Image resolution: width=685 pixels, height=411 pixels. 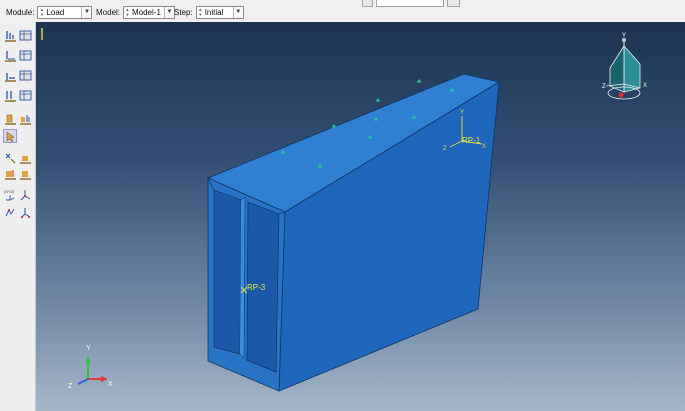 What do you see at coordinates (83, 381) in the screenshot?
I see `triad-z-axis` at bounding box center [83, 381].